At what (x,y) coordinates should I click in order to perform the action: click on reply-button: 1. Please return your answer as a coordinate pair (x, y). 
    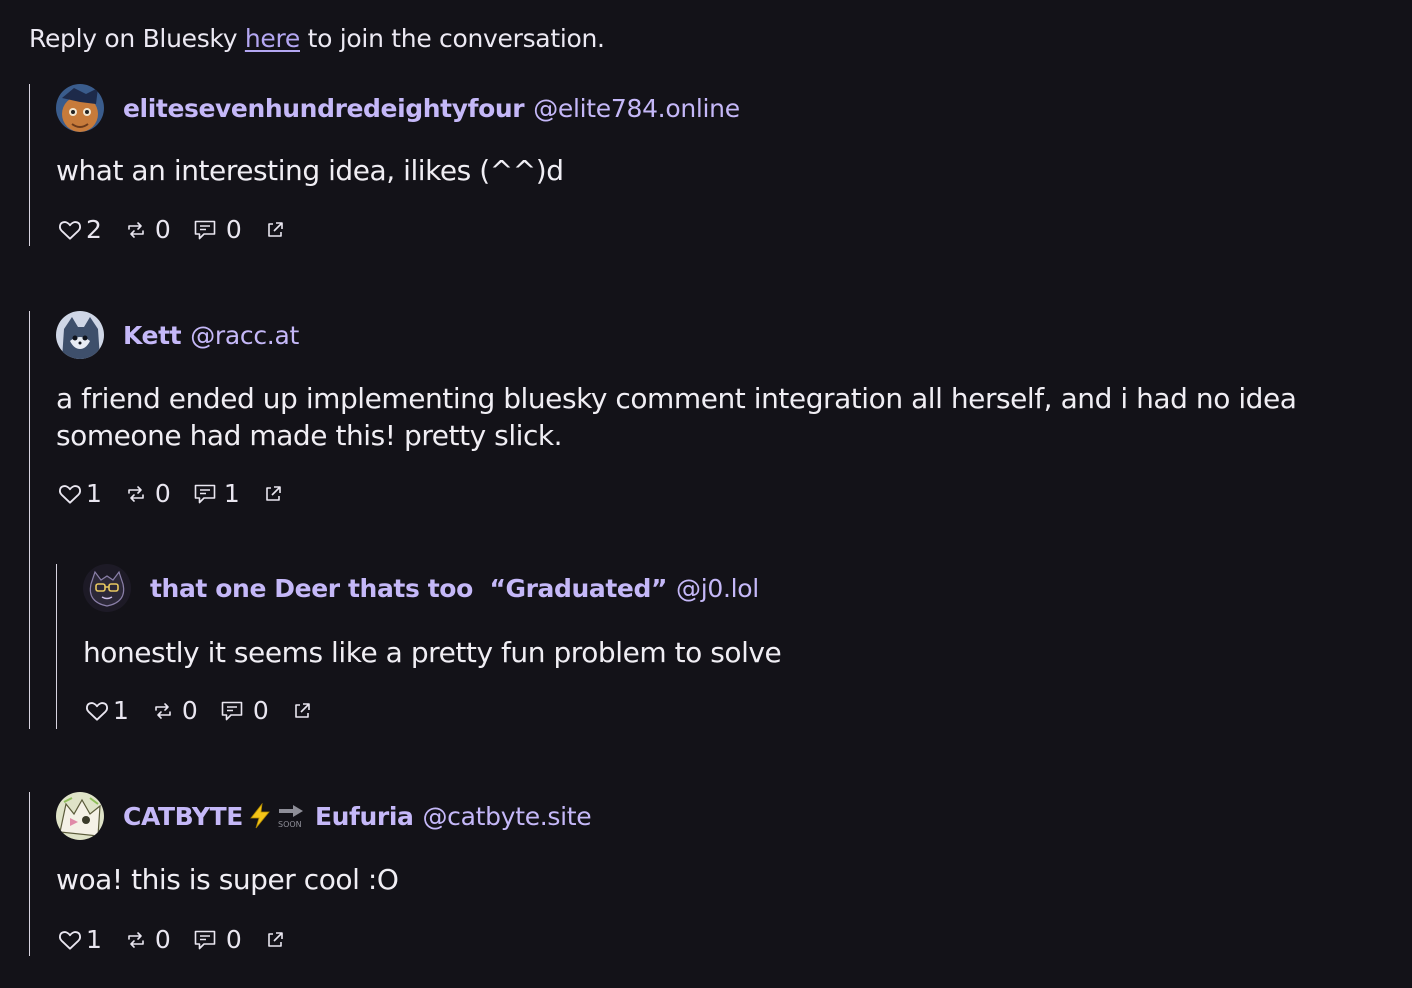
    Looking at the image, I should click on (216, 493).